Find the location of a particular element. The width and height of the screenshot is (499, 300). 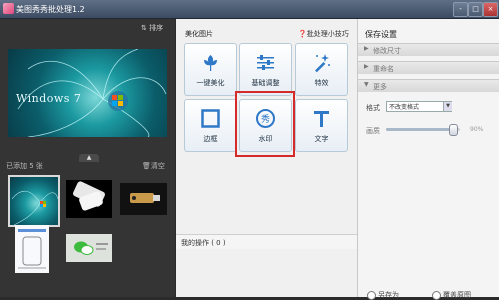

minimize-button: - is located at coordinates (460, 9).